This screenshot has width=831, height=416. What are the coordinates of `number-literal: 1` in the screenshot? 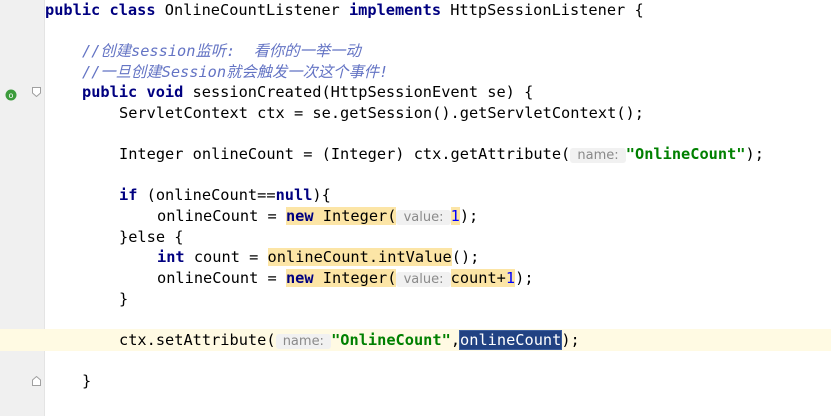 It's located at (455, 216).